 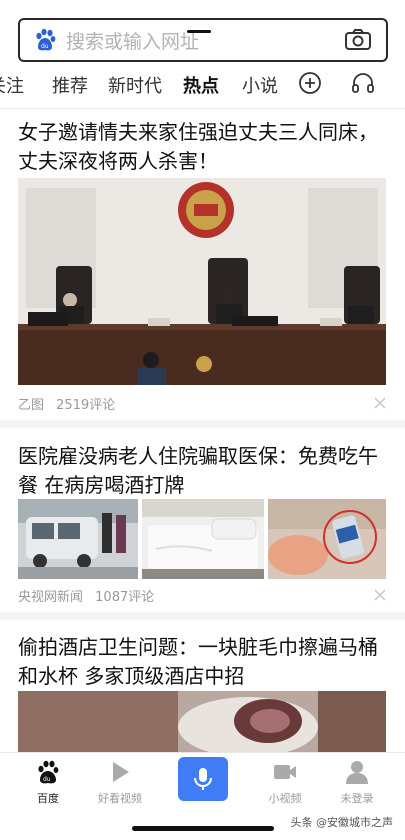 I want to click on tab-hot: 热点, so click(x=201, y=85).